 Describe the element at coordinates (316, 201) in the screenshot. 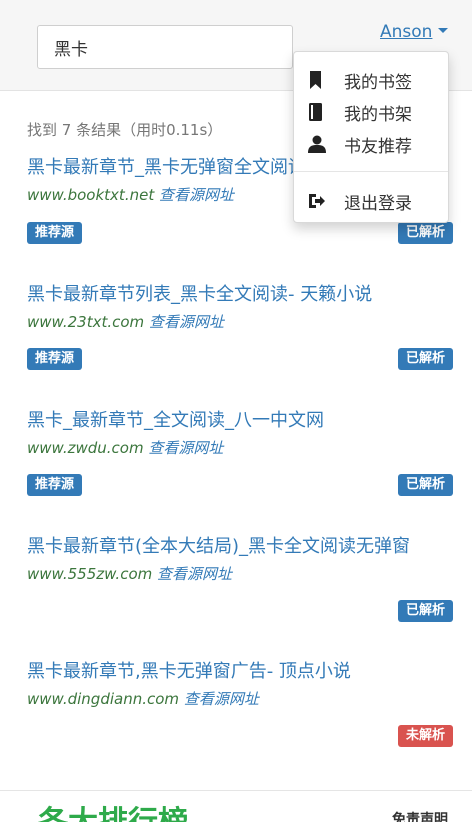

I see `logout-icon` at that location.